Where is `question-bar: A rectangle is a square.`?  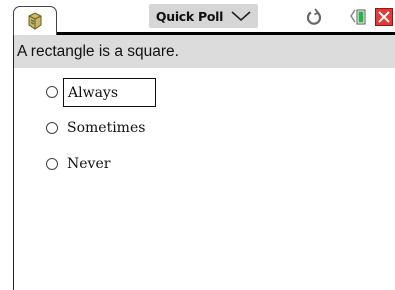
question-bar: A rectangle is a square. is located at coordinates (204, 51).